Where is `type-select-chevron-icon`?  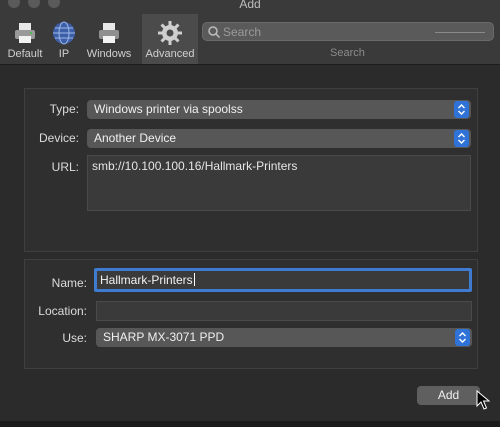 type-select-chevron-icon is located at coordinates (461, 109).